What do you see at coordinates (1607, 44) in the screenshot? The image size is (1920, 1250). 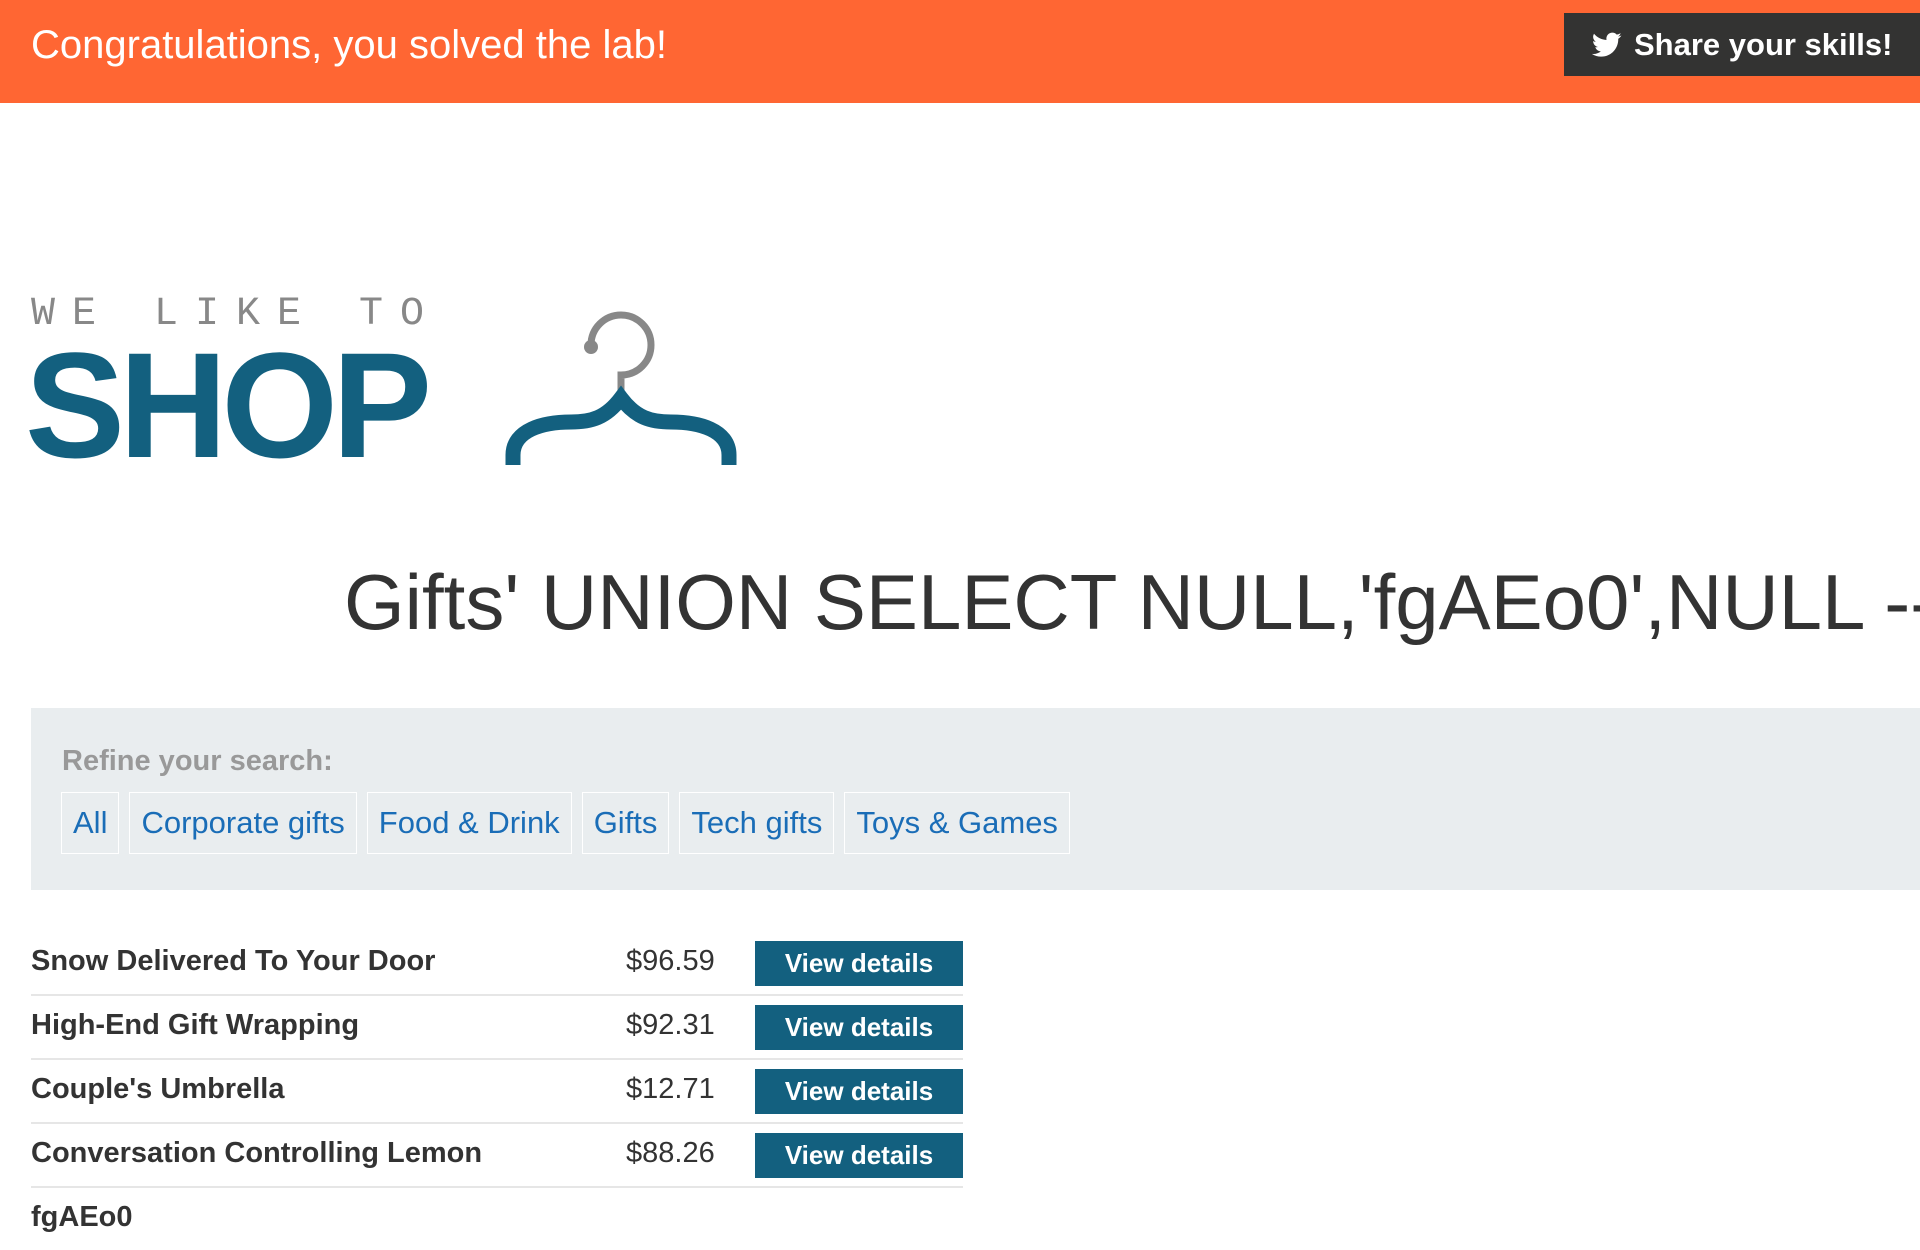 I see `twitter-icon` at bounding box center [1607, 44].